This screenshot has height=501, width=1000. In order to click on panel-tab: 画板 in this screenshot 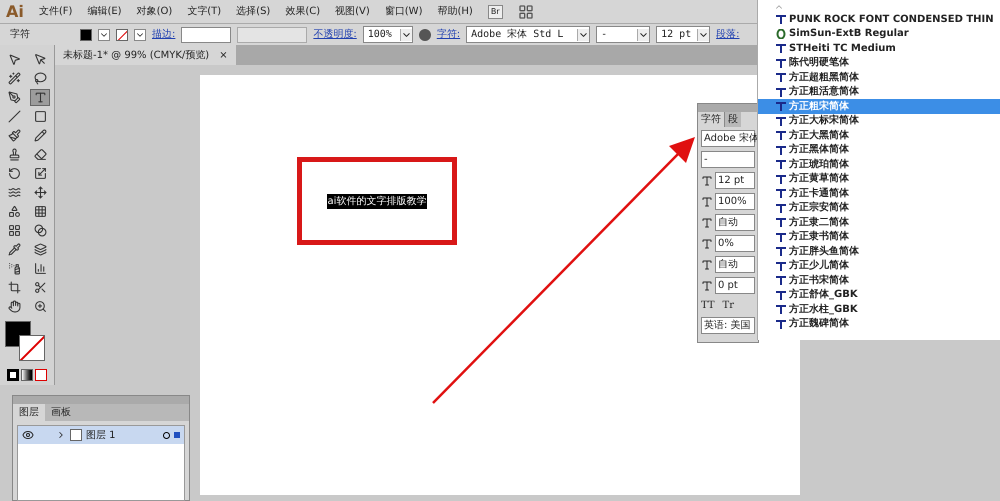, I will do `click(61, 412)`.